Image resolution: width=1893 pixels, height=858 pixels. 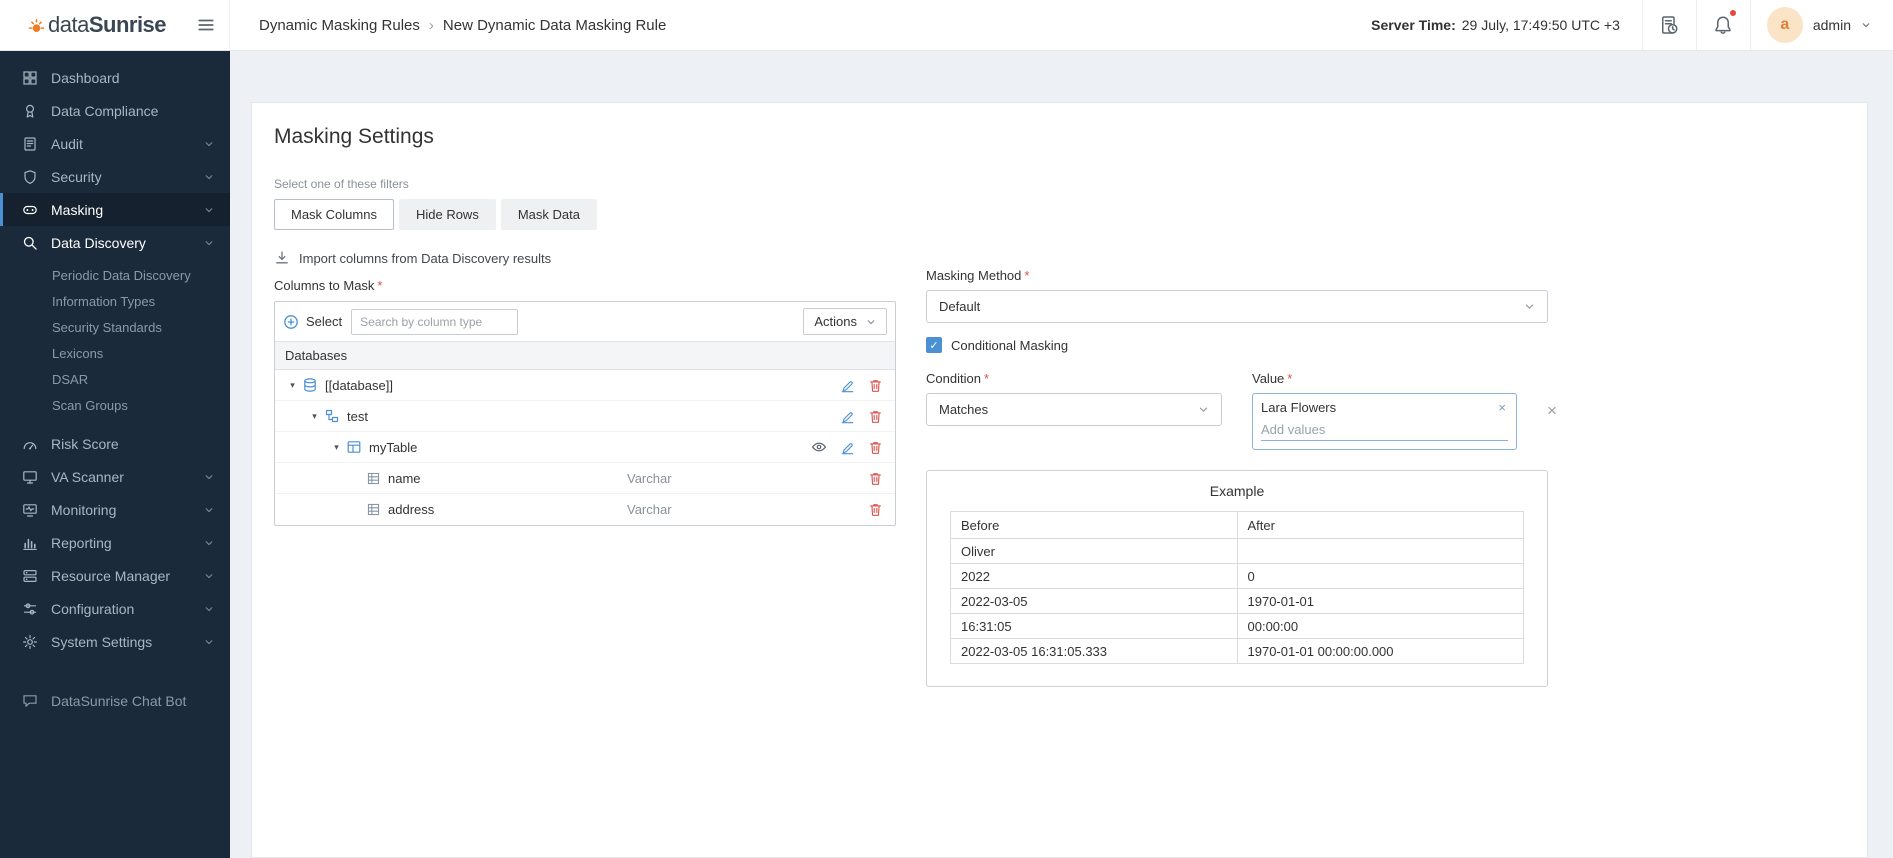 I want to click on sidebar-item-audit: Audit, so click(x=115, y=143).